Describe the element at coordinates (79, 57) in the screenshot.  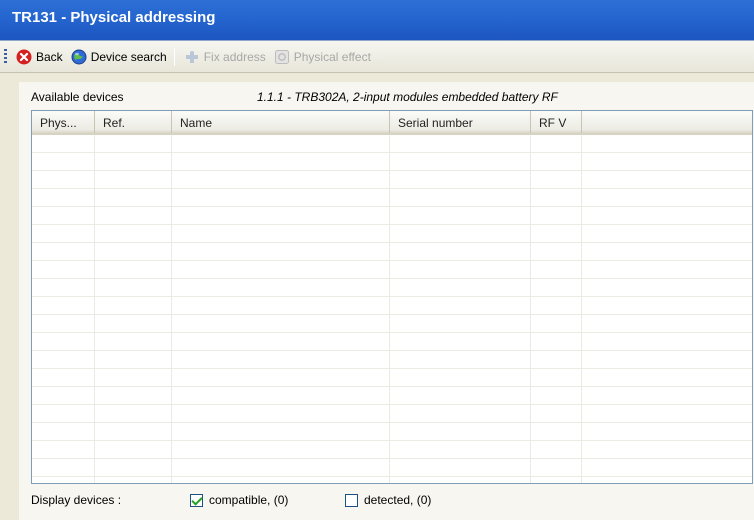
I see `globe-search-icon` at that location.